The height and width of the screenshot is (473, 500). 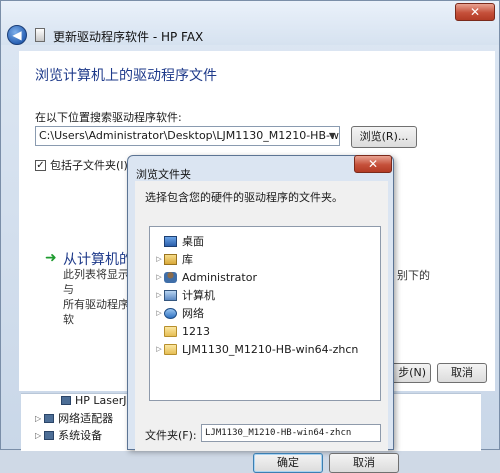 I want to click on tree-row: ▷ 系统设备, so click(x=68, y=435).